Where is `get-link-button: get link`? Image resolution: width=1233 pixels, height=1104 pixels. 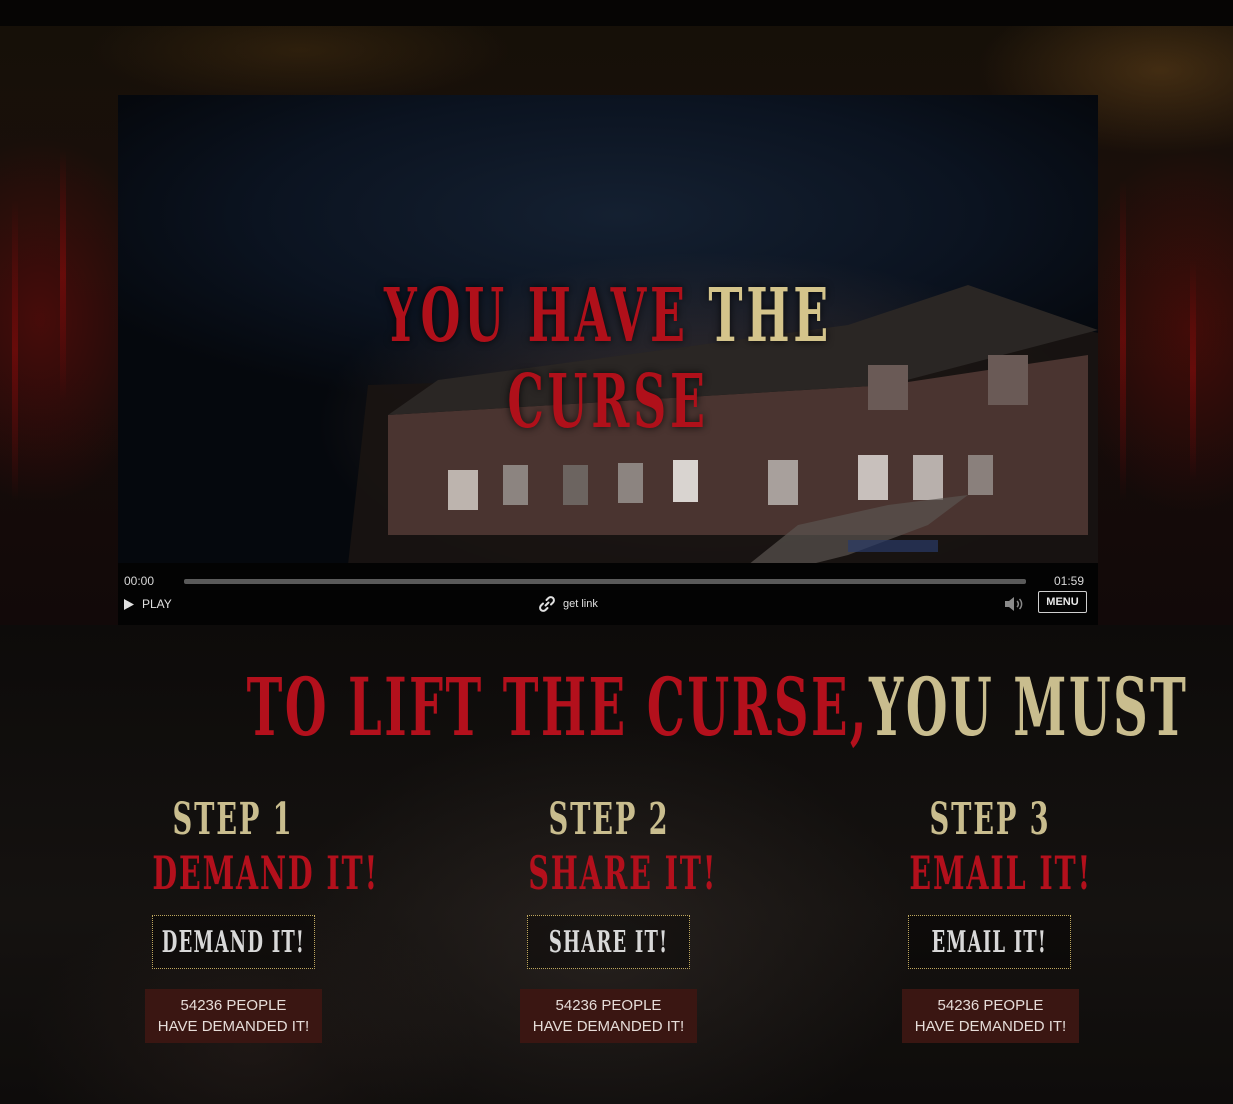
get-link-button: get link is located at coordinates (568, 604).